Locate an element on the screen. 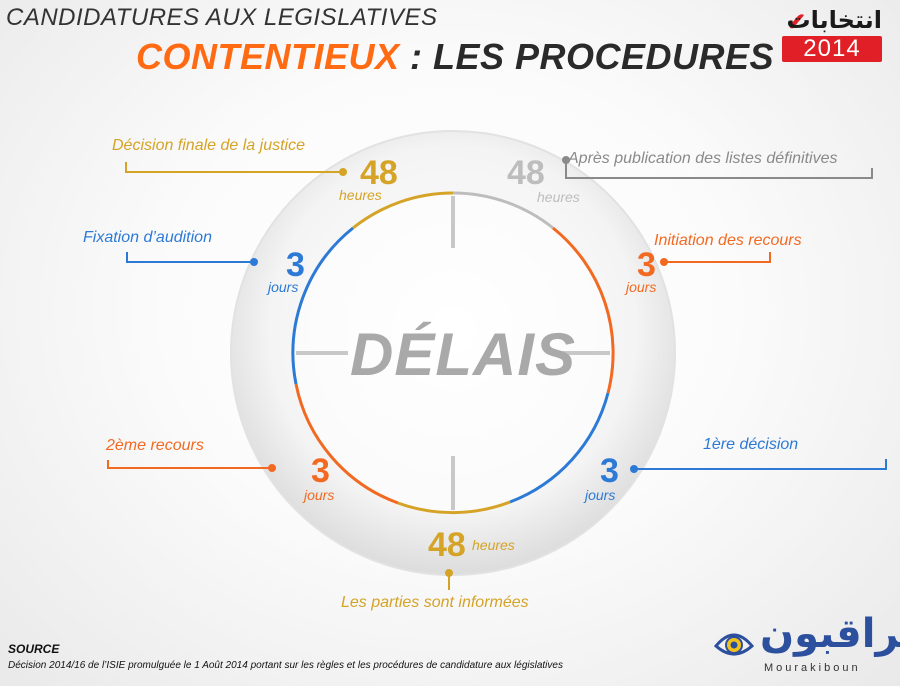 The width and height of the screenshot is (900, 686). leader-line-initiation is located at coordinates (717, 257).